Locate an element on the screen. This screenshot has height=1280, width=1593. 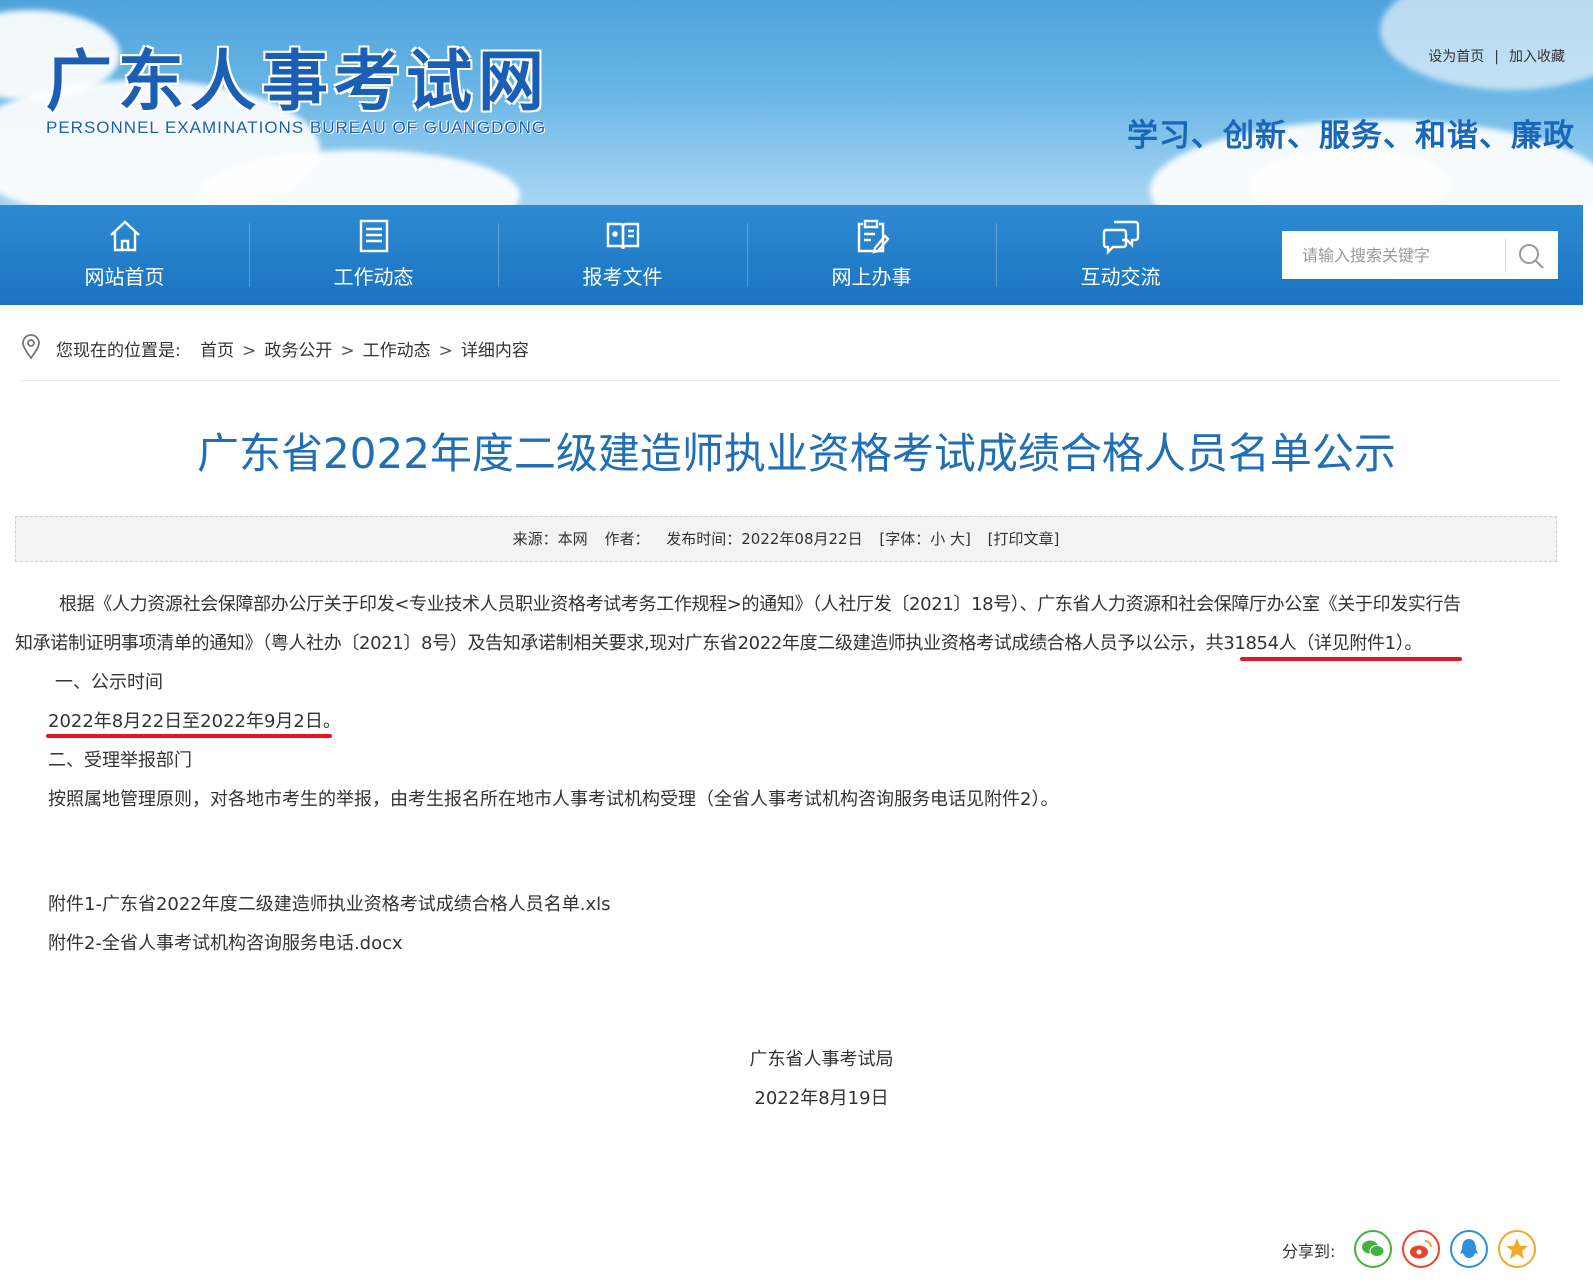
qzone-star-icon is located at coordinates (1517, 1248).